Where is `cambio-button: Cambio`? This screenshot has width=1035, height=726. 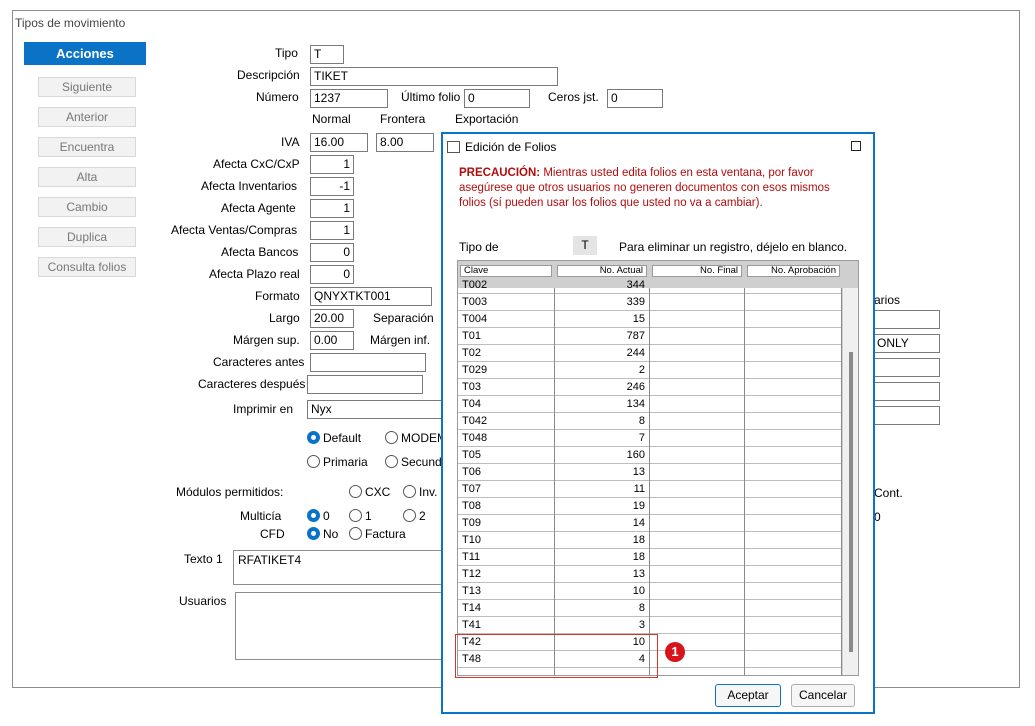
cambio-button: Cambio is located at coordinates (87, 207).